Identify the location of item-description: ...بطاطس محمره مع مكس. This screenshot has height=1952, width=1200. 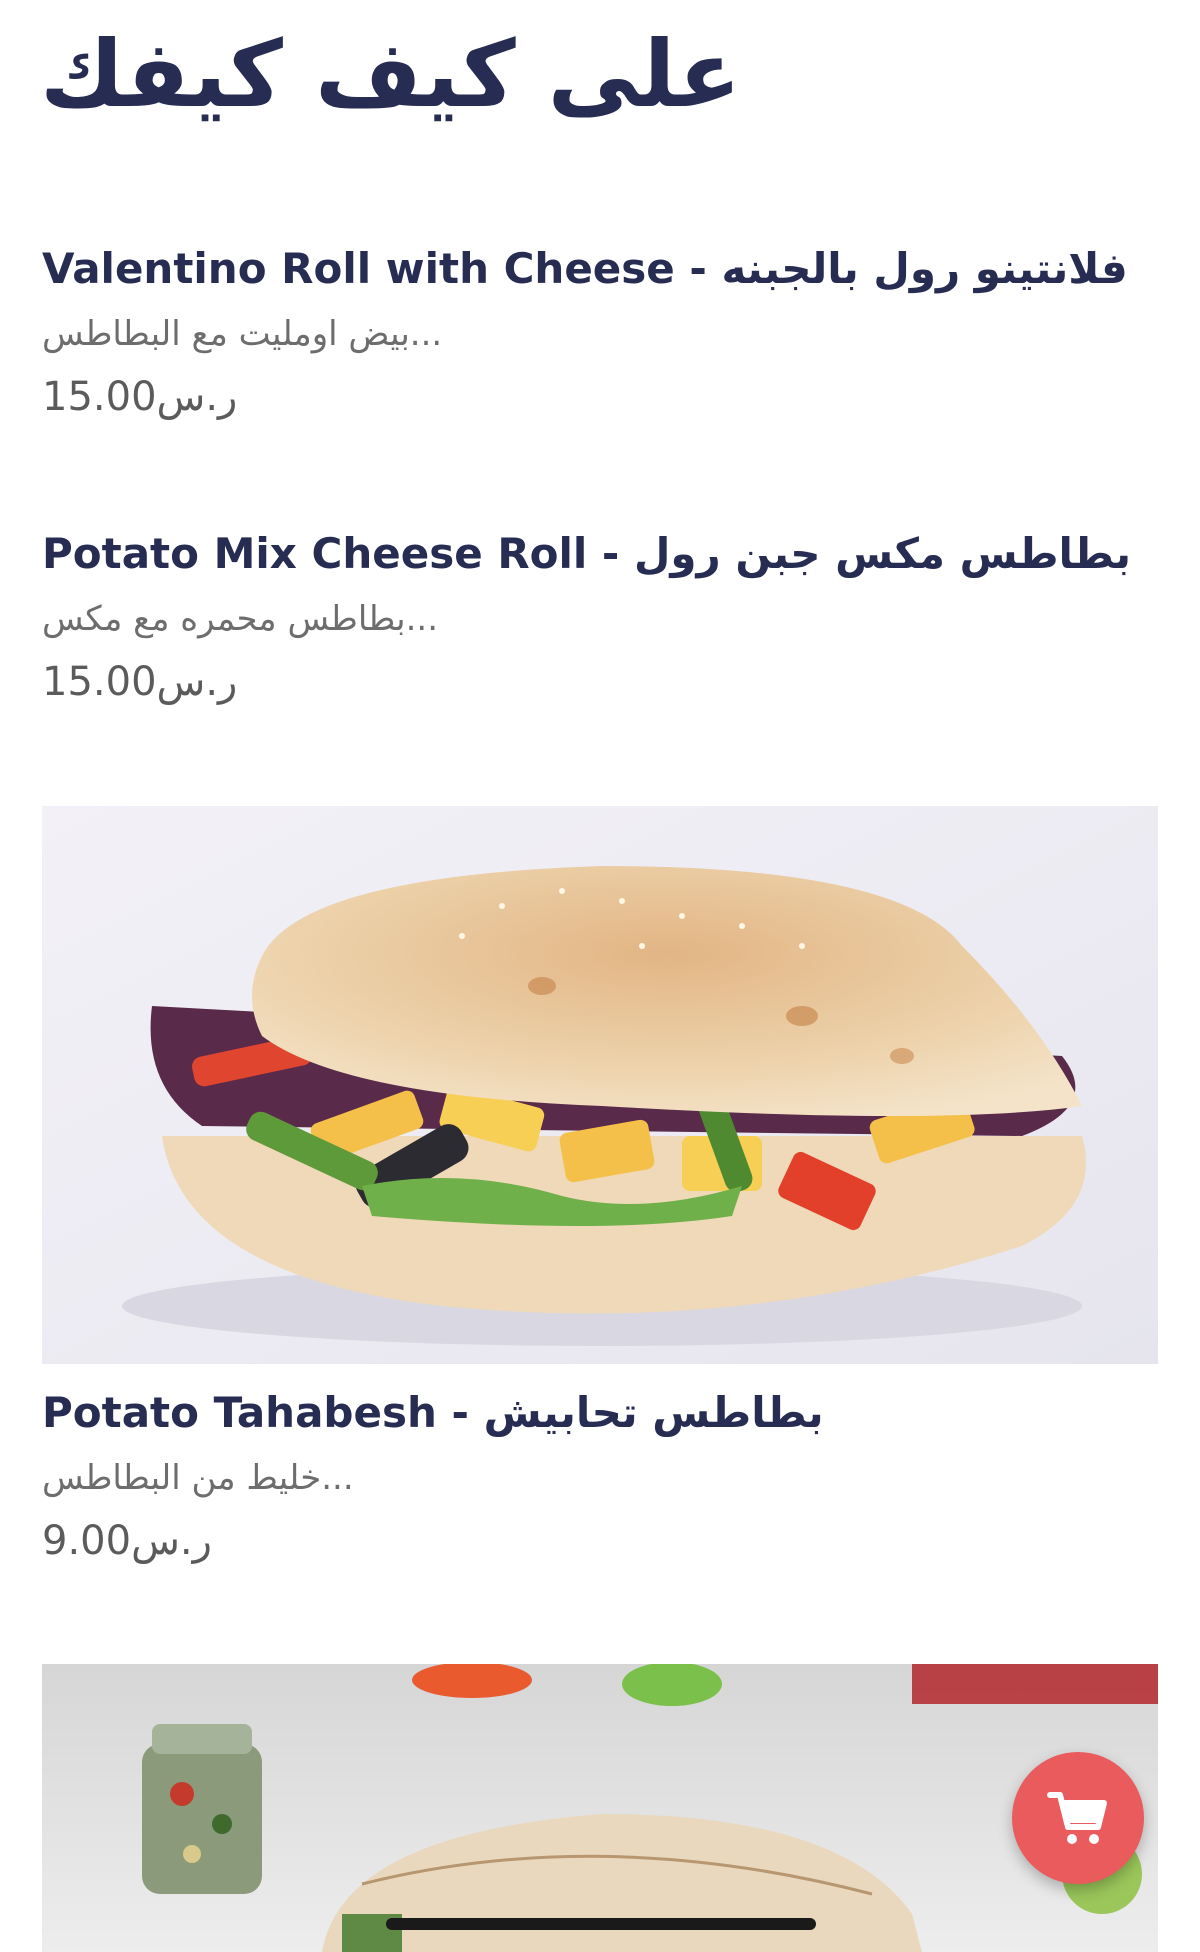
(240, 619).